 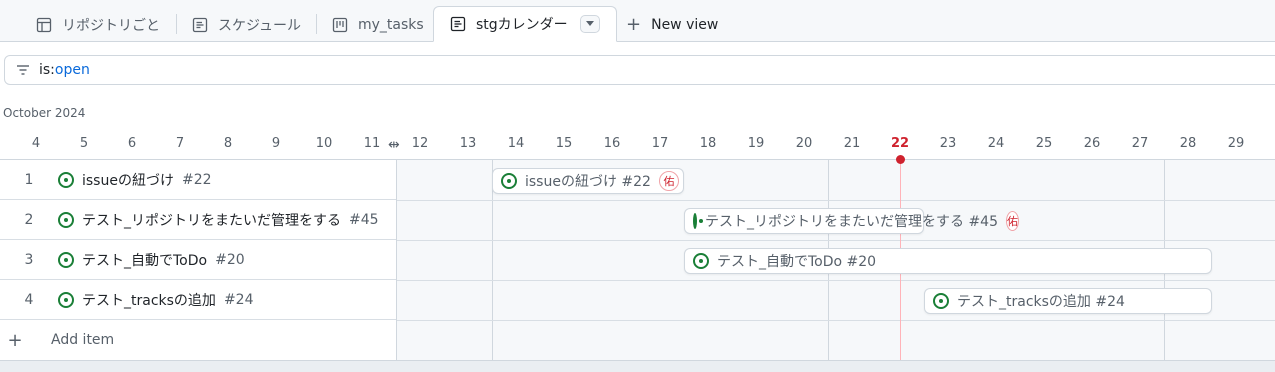 What do you see at coordinates (564, 143) in the screenshot?
I see `day-label: 15` at bounding box center [564, 143].